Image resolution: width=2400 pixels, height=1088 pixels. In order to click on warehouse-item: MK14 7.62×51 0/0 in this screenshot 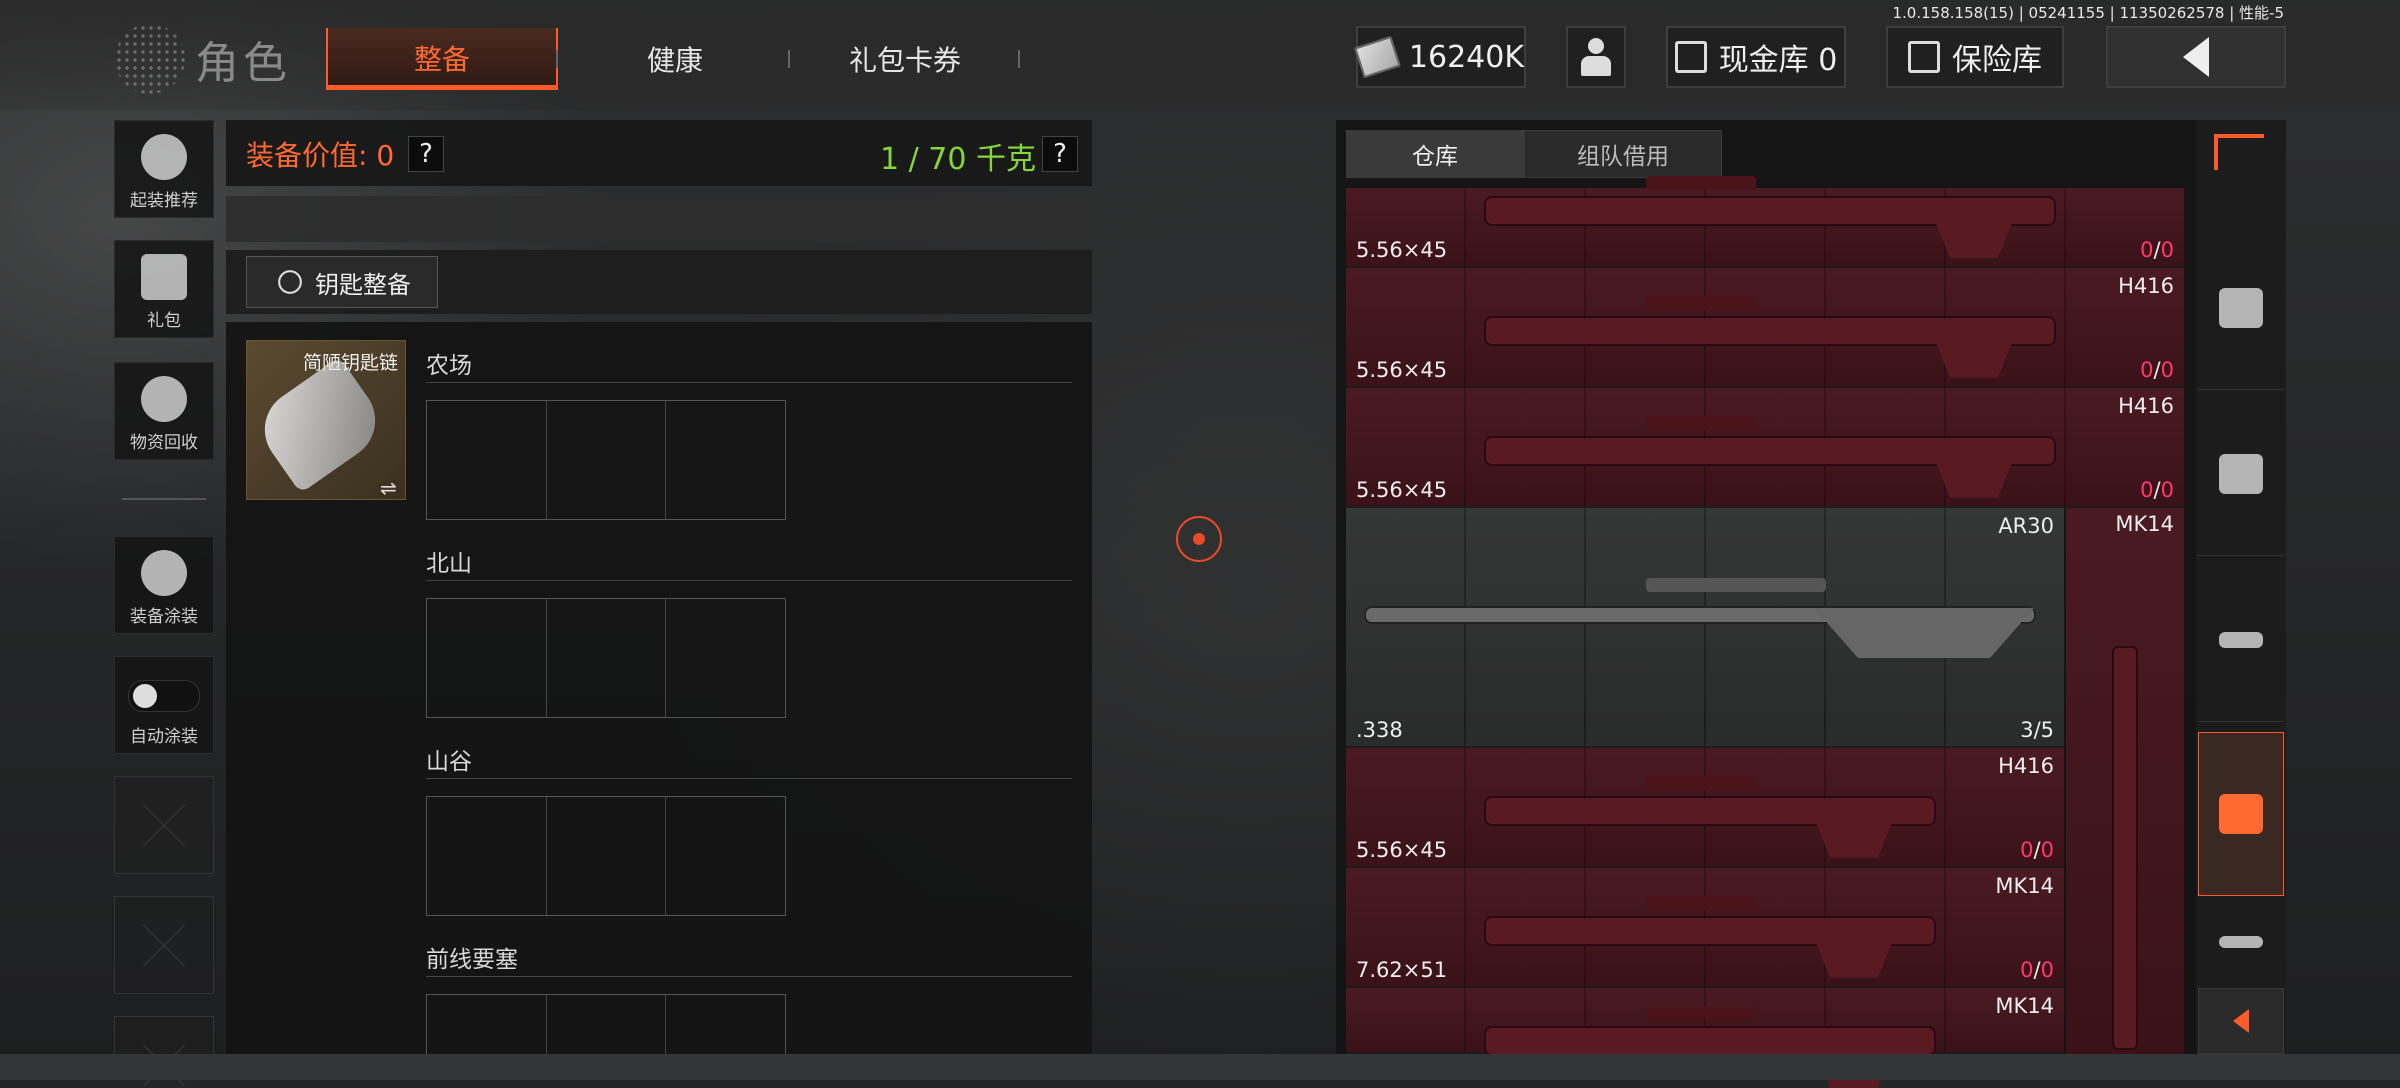, I will do `click(1705, 928)`.